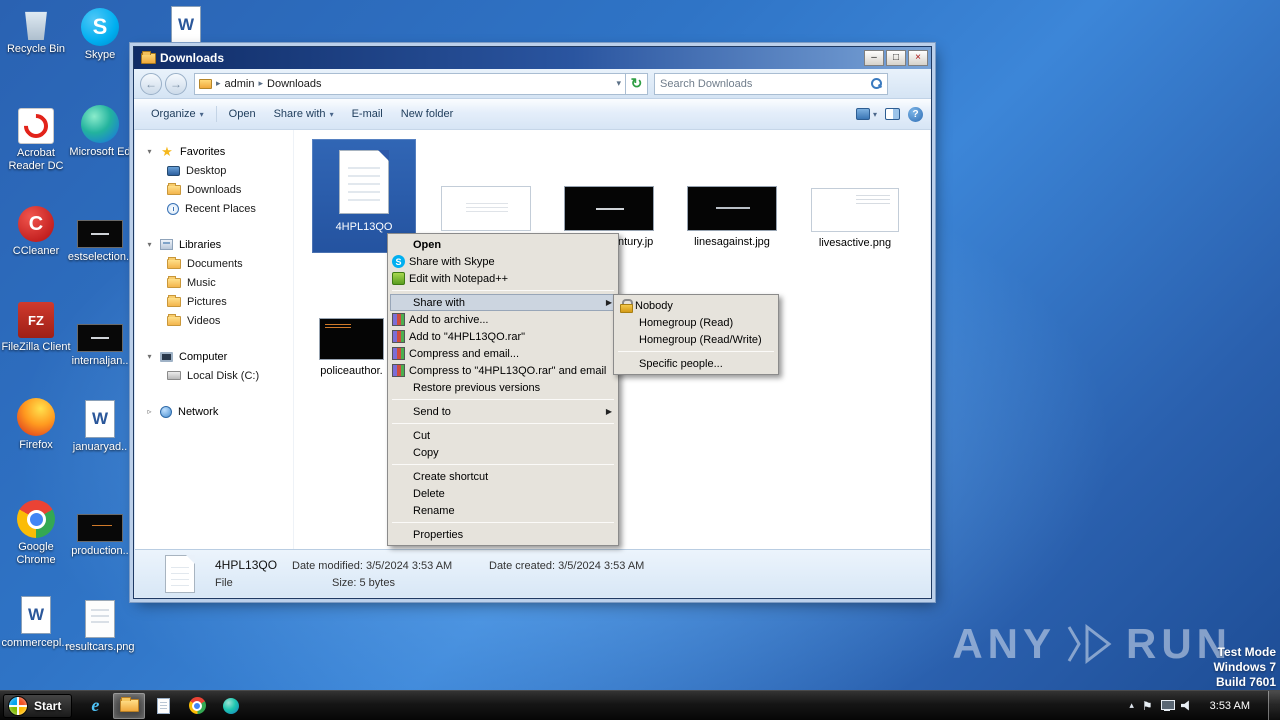  I want to click on context-menu-item-cut: Cut, so click(503, 435).